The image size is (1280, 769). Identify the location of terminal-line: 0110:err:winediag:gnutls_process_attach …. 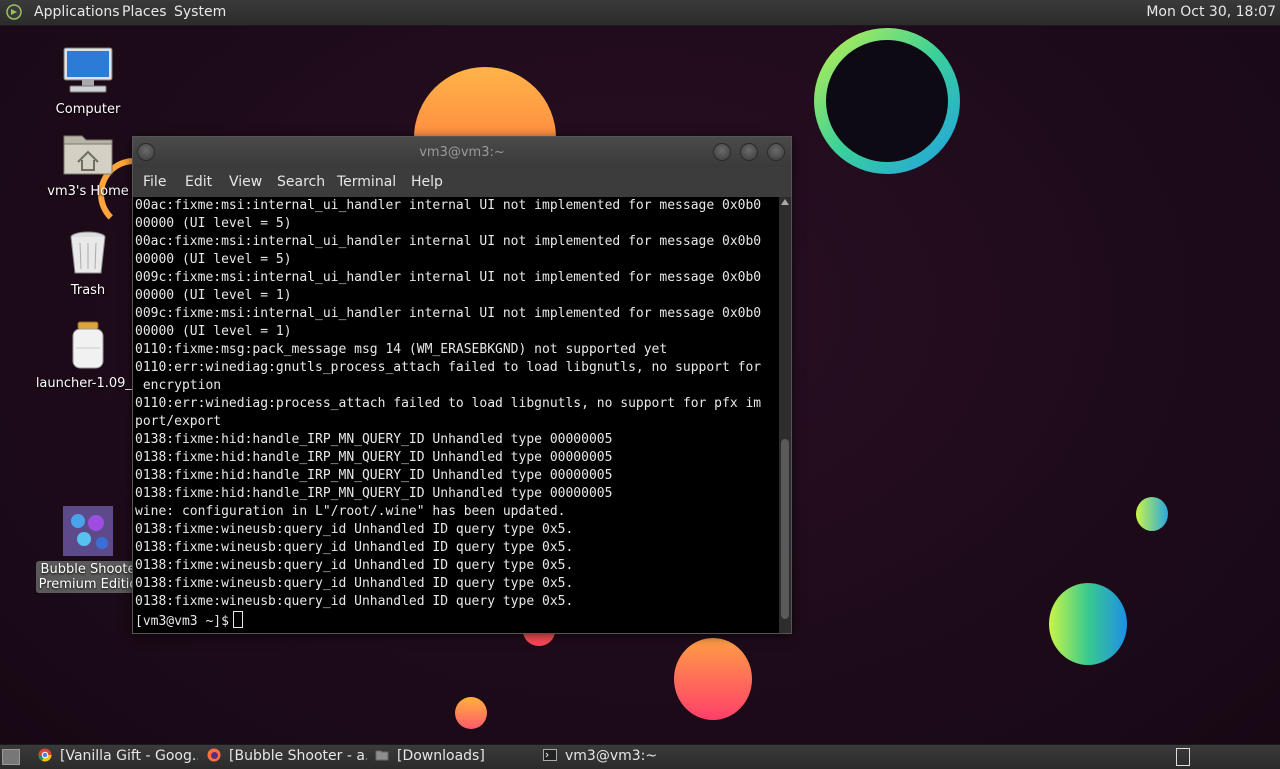
(448, 367).